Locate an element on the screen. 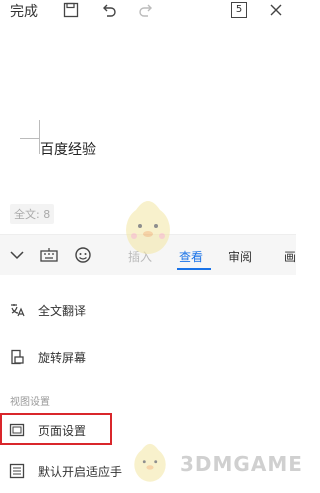 This screenshot has width=320, height=493. word-count-badge: 全文: 8 is located at coordinates (32, 214).